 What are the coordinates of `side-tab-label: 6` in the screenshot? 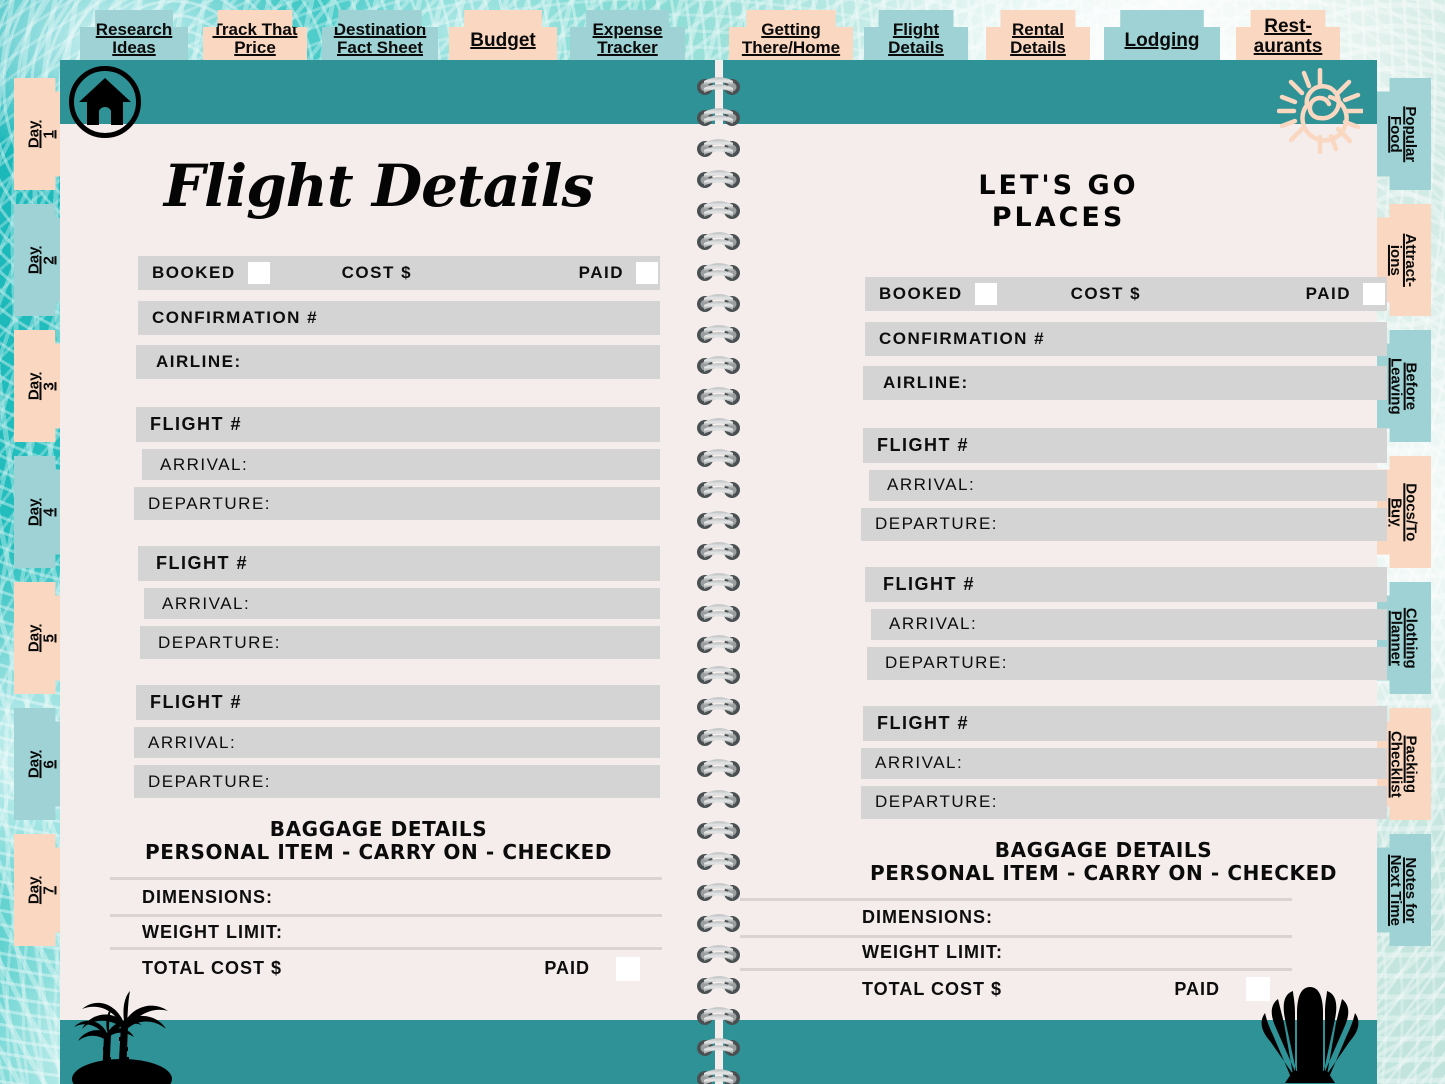 It's located at (49, 764).